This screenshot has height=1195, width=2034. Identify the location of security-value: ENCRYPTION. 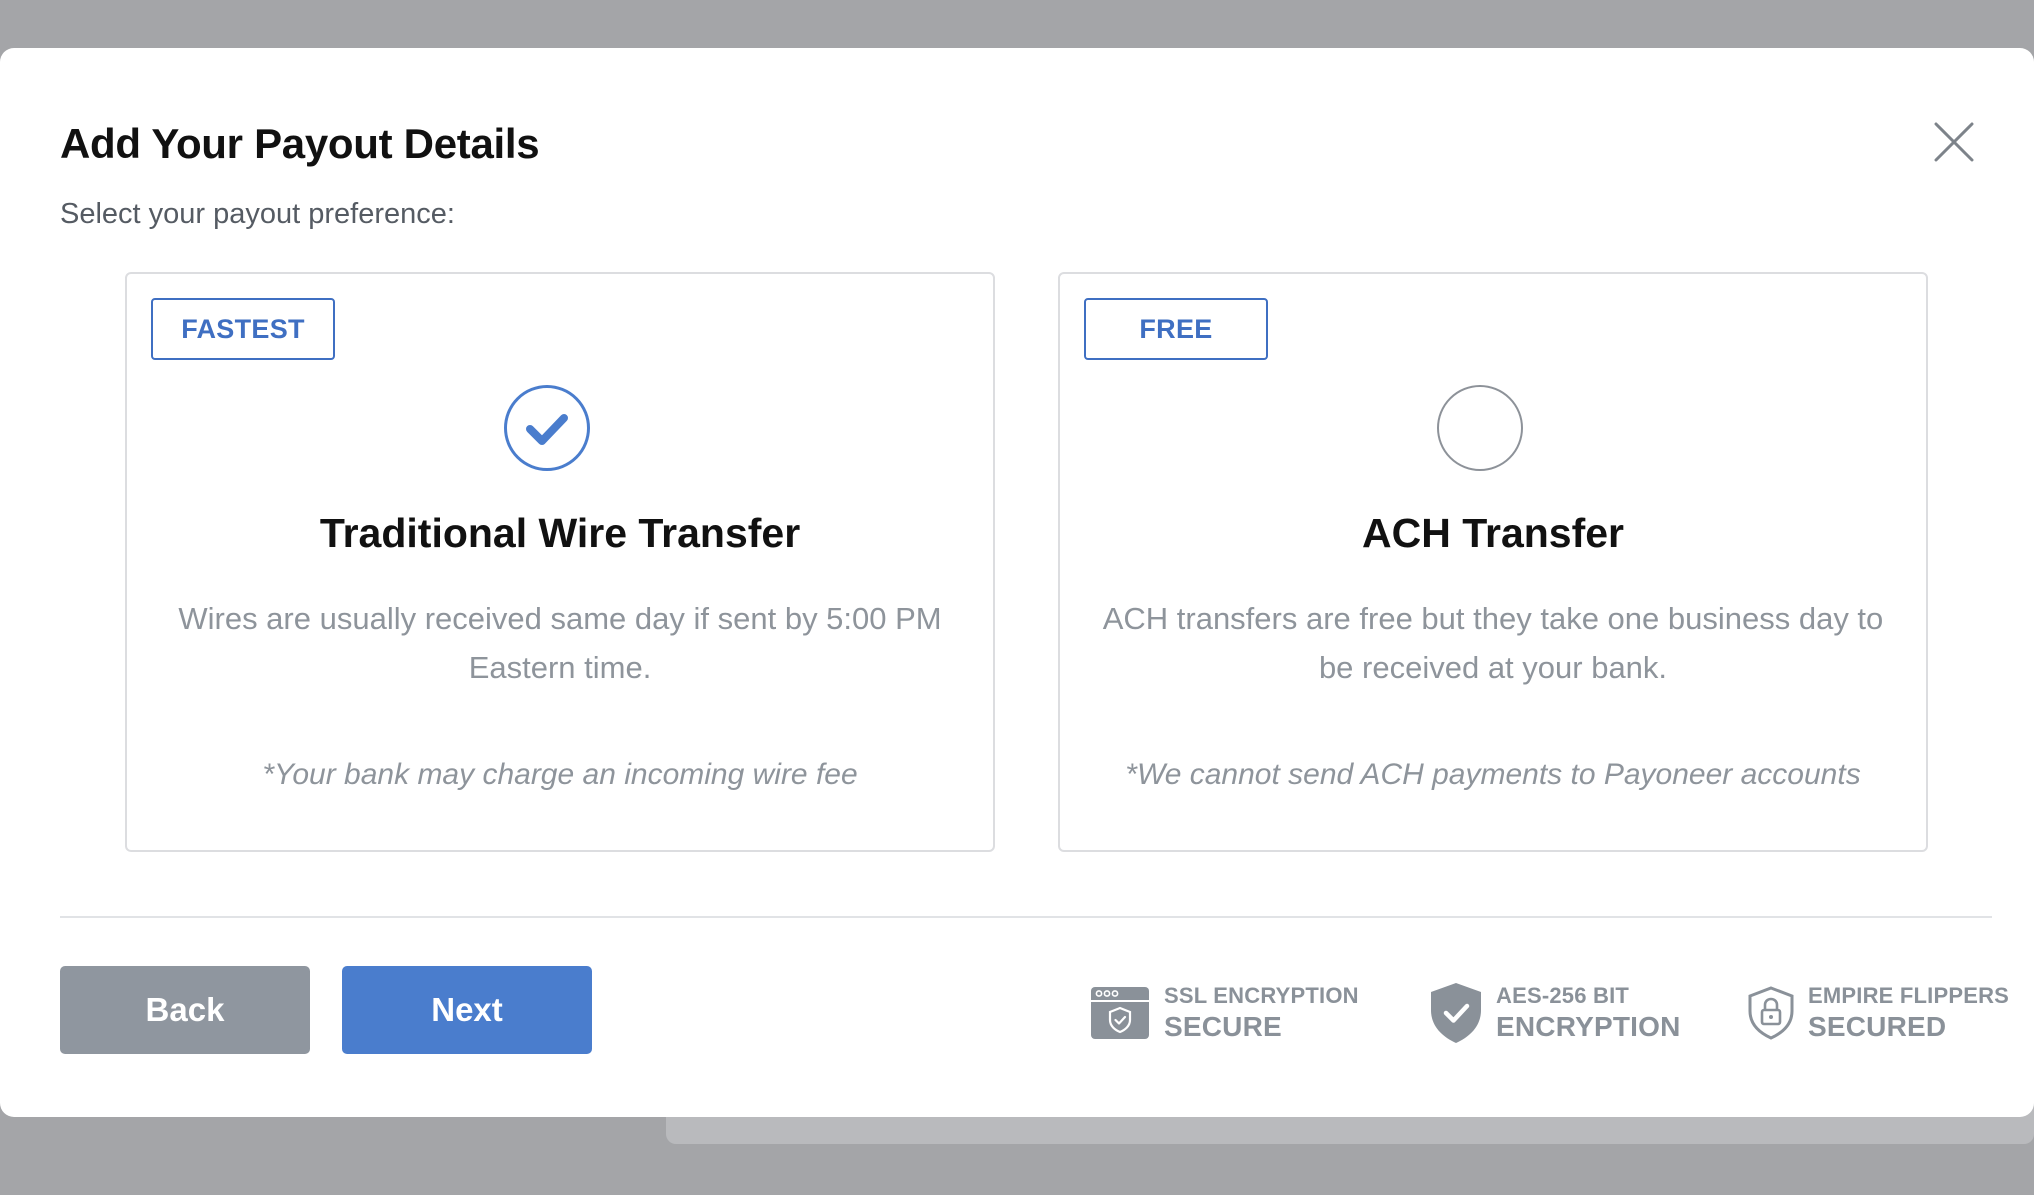
(1588, 1026).